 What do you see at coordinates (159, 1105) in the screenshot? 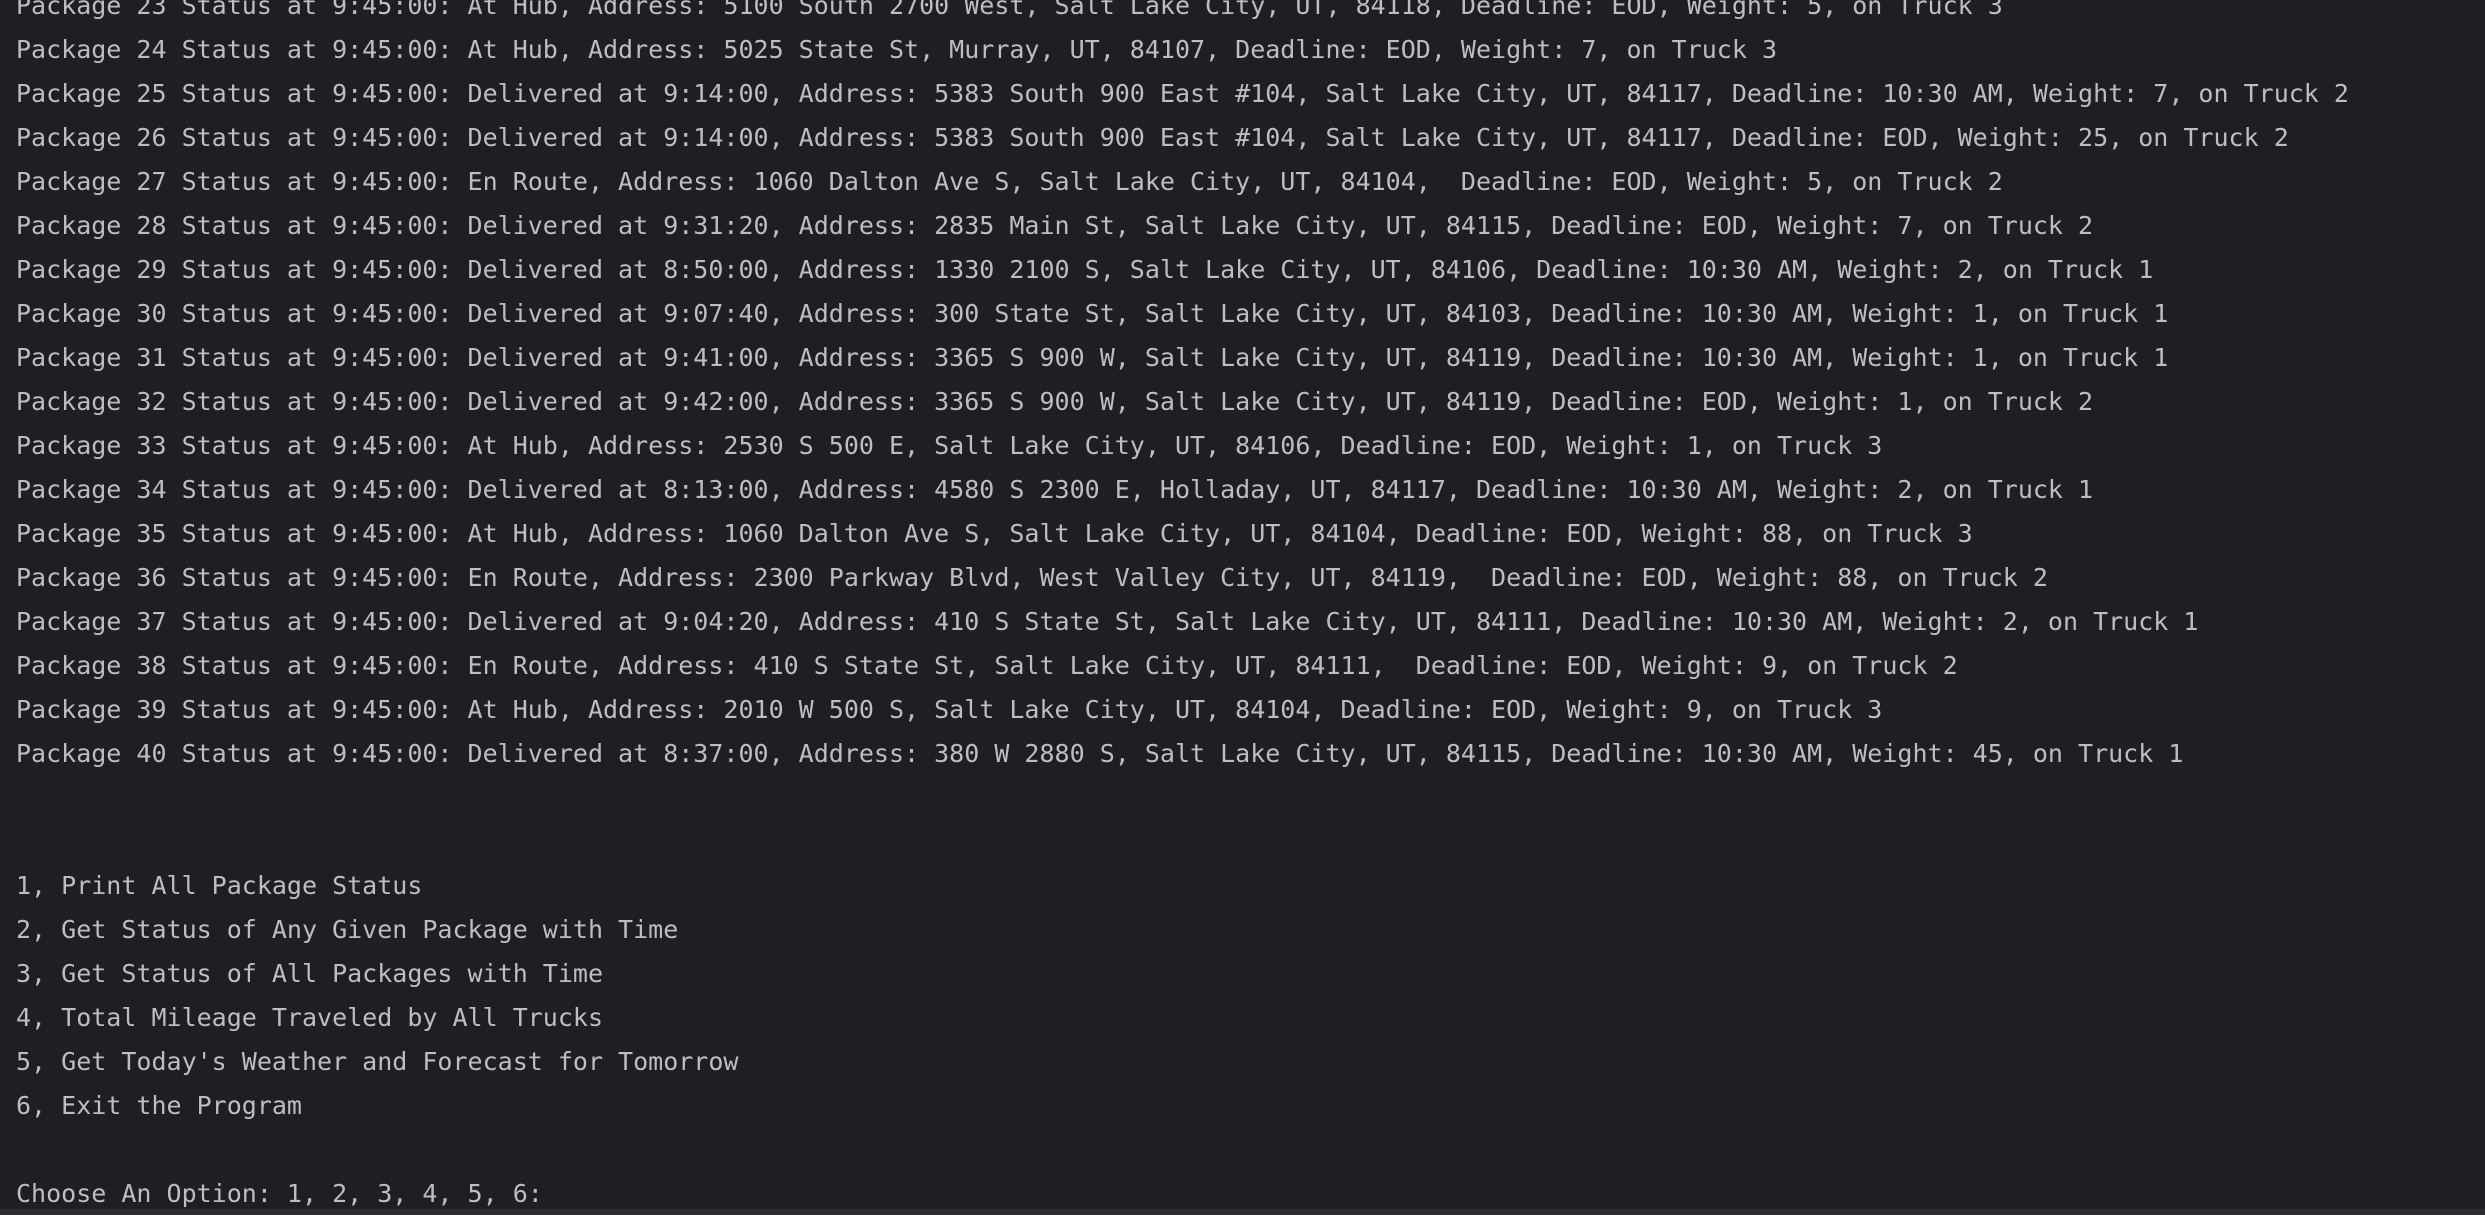
I see `menu-option-6: 6, Exit the Program` at bounding box center [159, 1105].